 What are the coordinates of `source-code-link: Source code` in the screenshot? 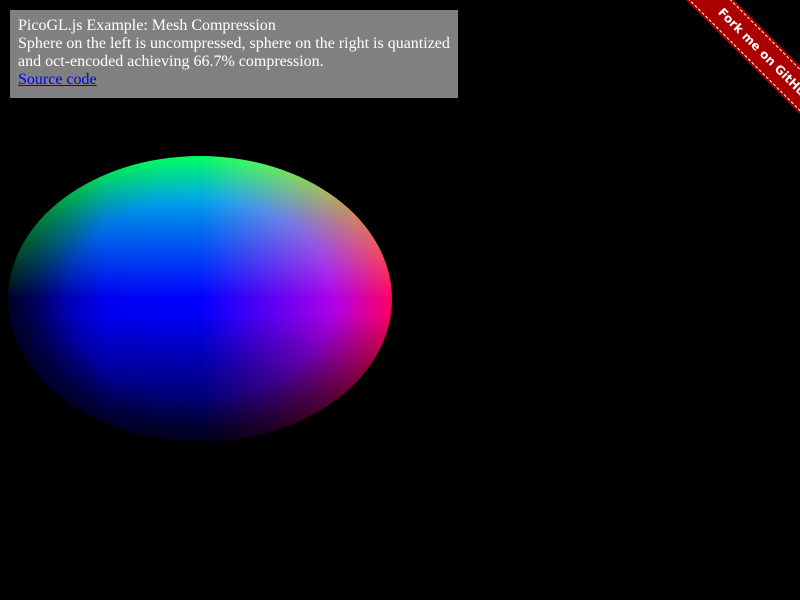 It's located at (57, 79).